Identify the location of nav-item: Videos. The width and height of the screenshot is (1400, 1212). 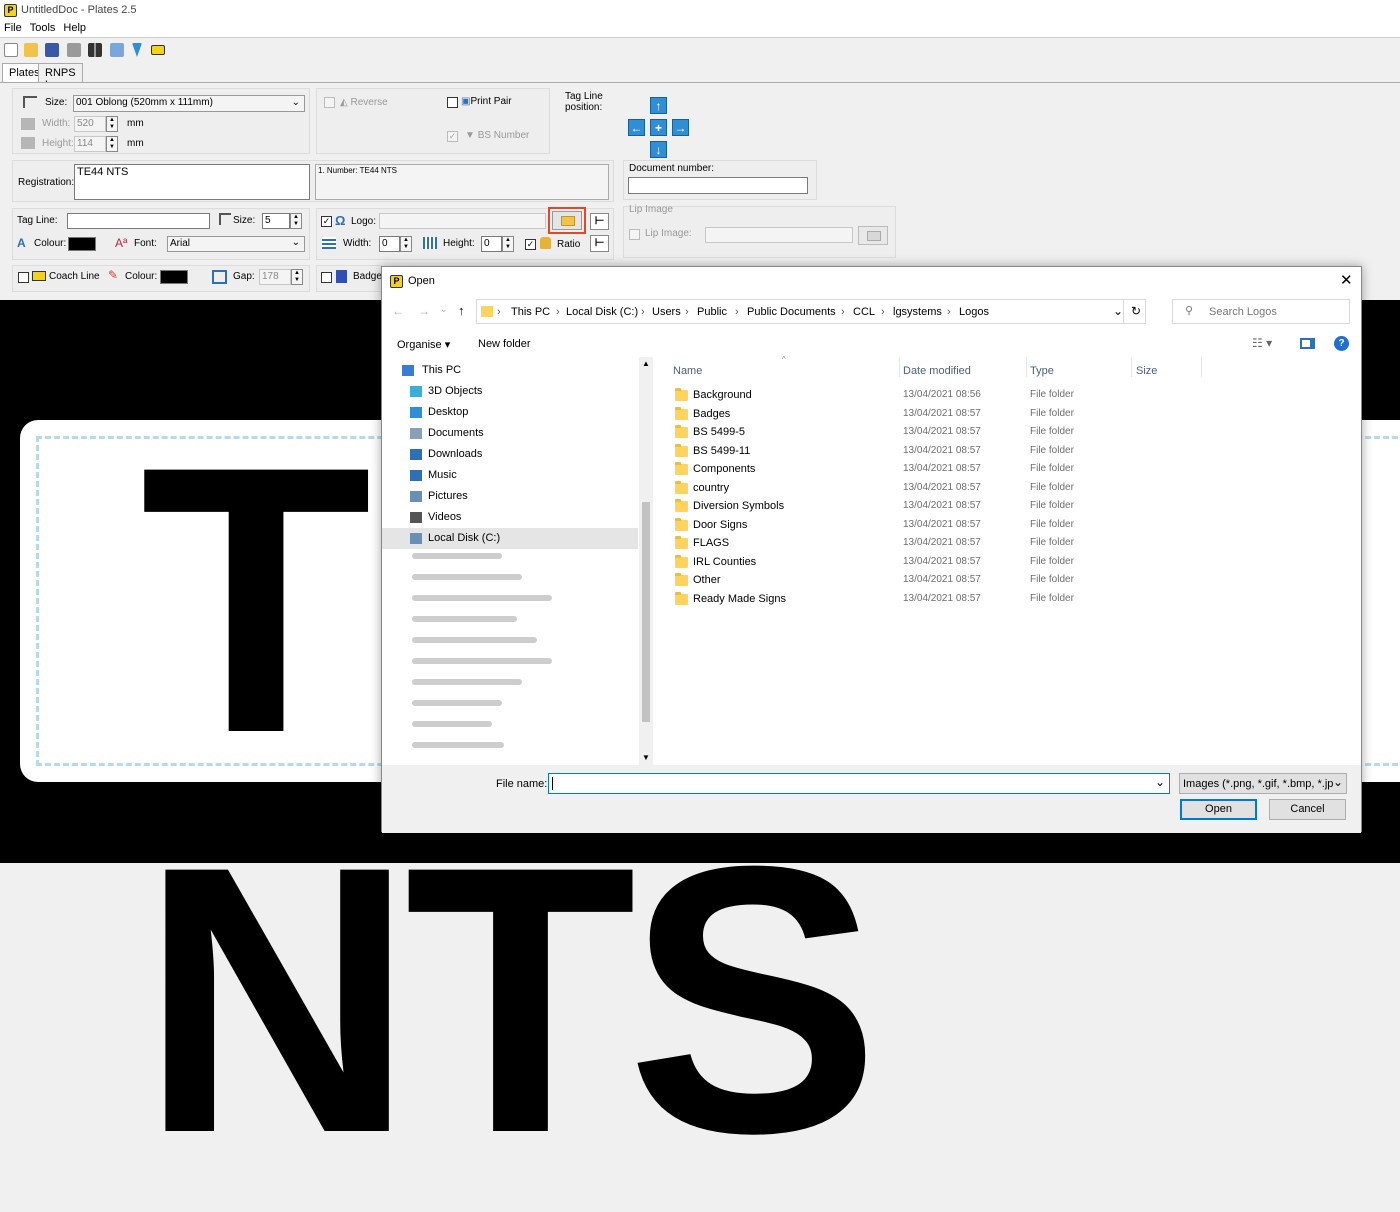
(510, 517).